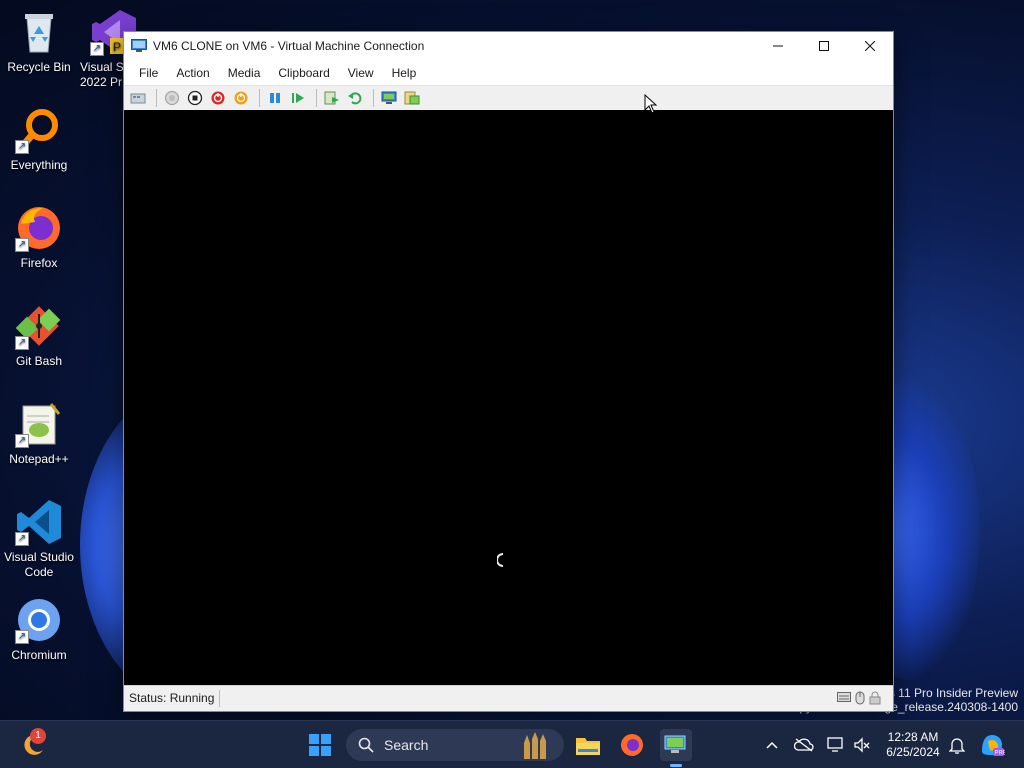 The height and width of the screenshot is (768, 1024). What do you see at coordinates (508, 72) in the screenshot?
I see `menu-bar: File Action Media Clipboard View Help` at bounding box center [508, 72].